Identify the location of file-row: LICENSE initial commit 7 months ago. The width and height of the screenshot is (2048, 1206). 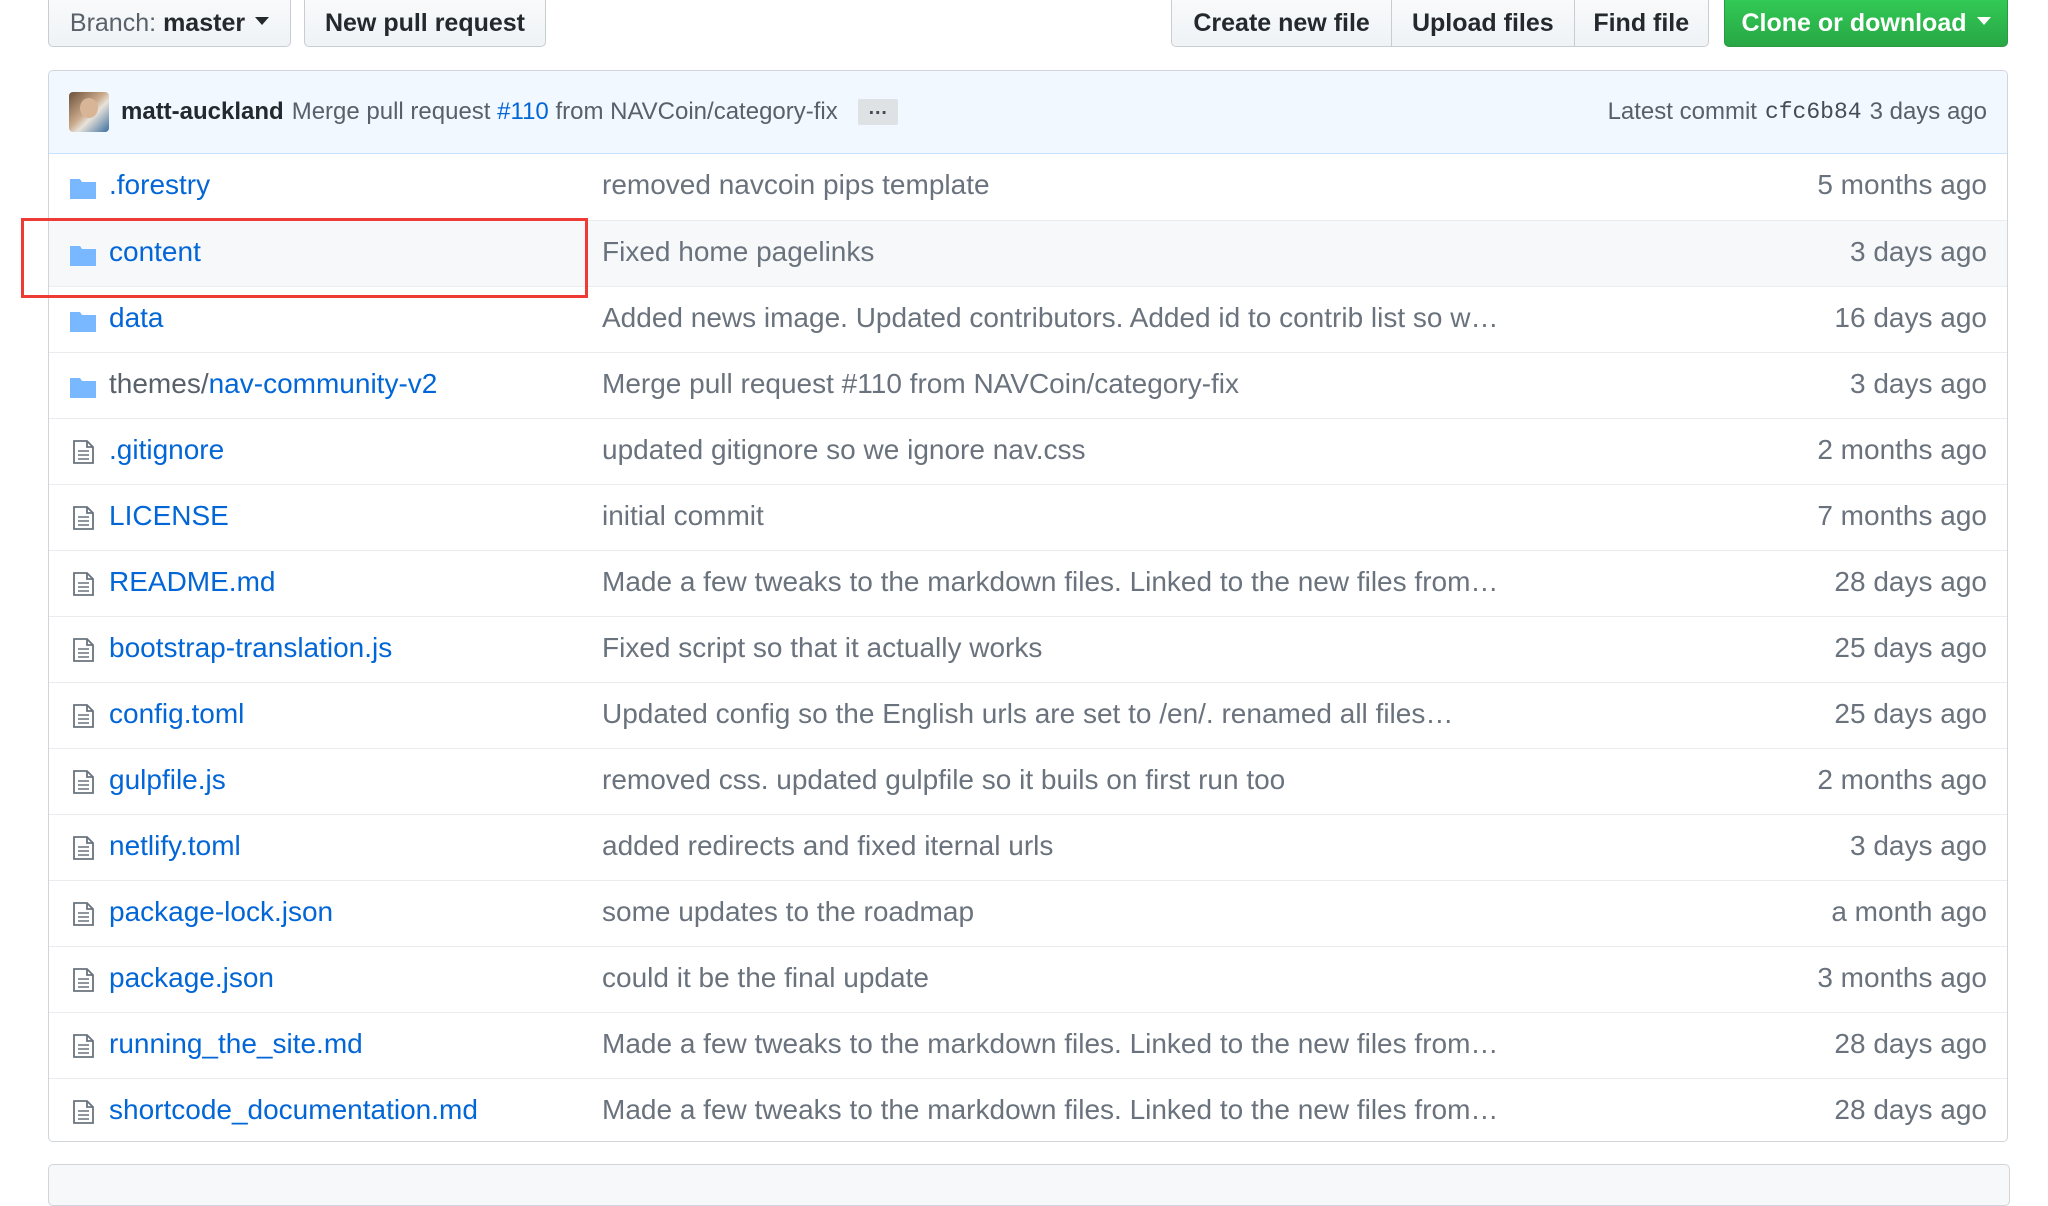
(1028, 517).